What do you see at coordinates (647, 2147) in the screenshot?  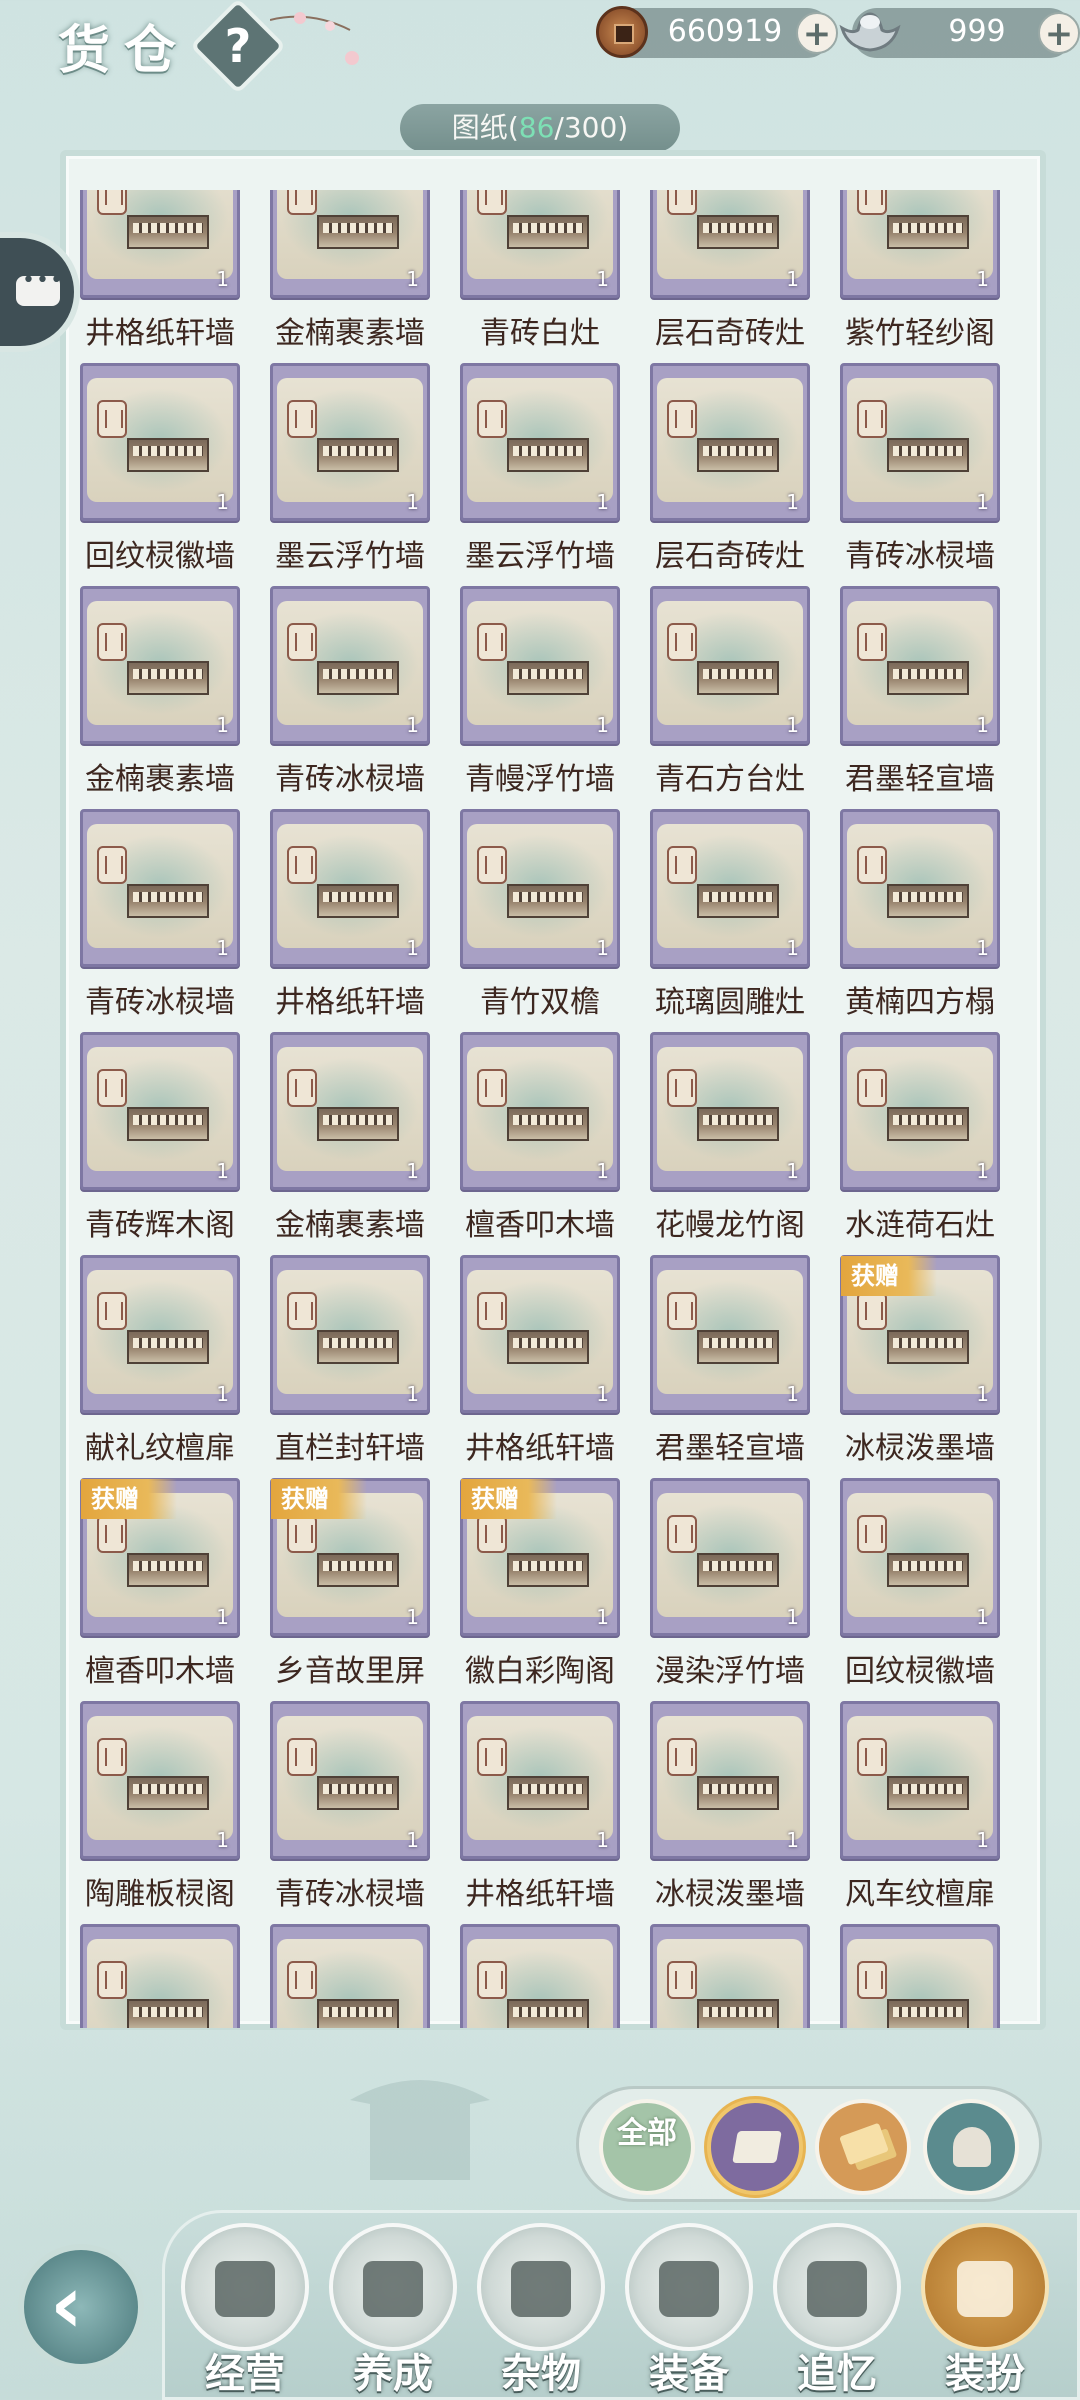 I see `filter-all-button: 全部` at bounding box center [647, 2147].